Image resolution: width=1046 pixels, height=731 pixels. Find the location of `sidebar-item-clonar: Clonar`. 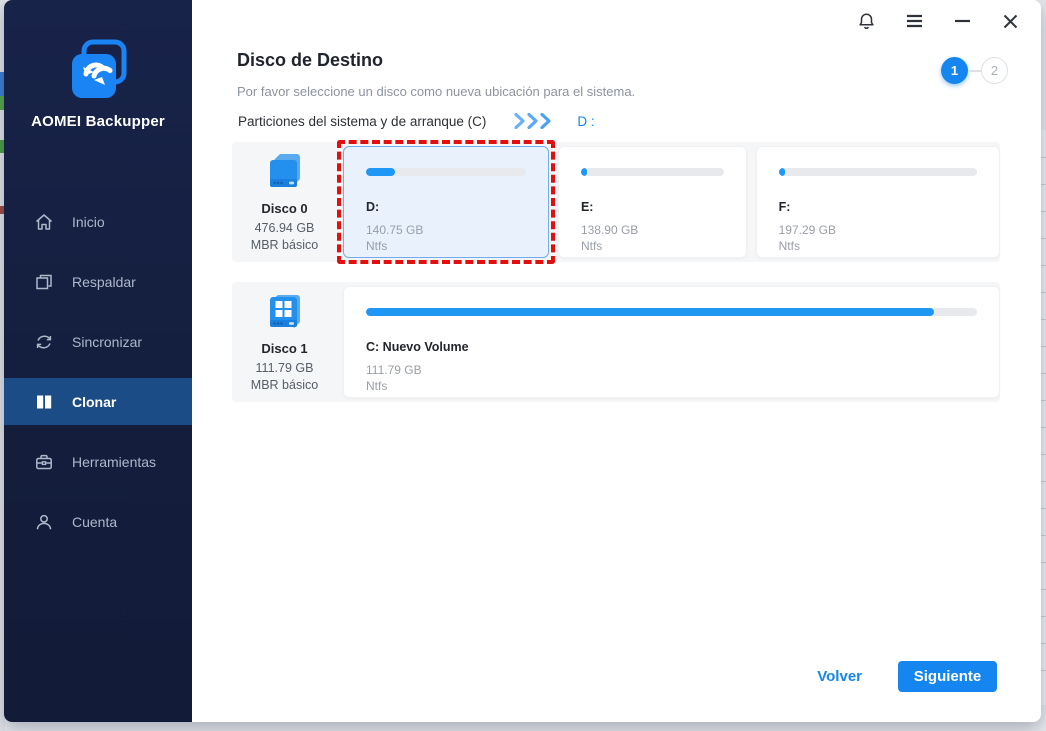

sidebar-item-clonar: Clonar is located at coordinates (98, 401).